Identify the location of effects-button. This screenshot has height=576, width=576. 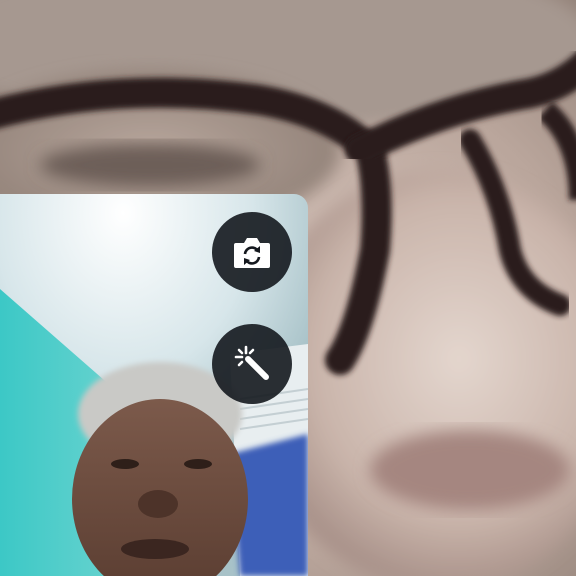
(252, 364).